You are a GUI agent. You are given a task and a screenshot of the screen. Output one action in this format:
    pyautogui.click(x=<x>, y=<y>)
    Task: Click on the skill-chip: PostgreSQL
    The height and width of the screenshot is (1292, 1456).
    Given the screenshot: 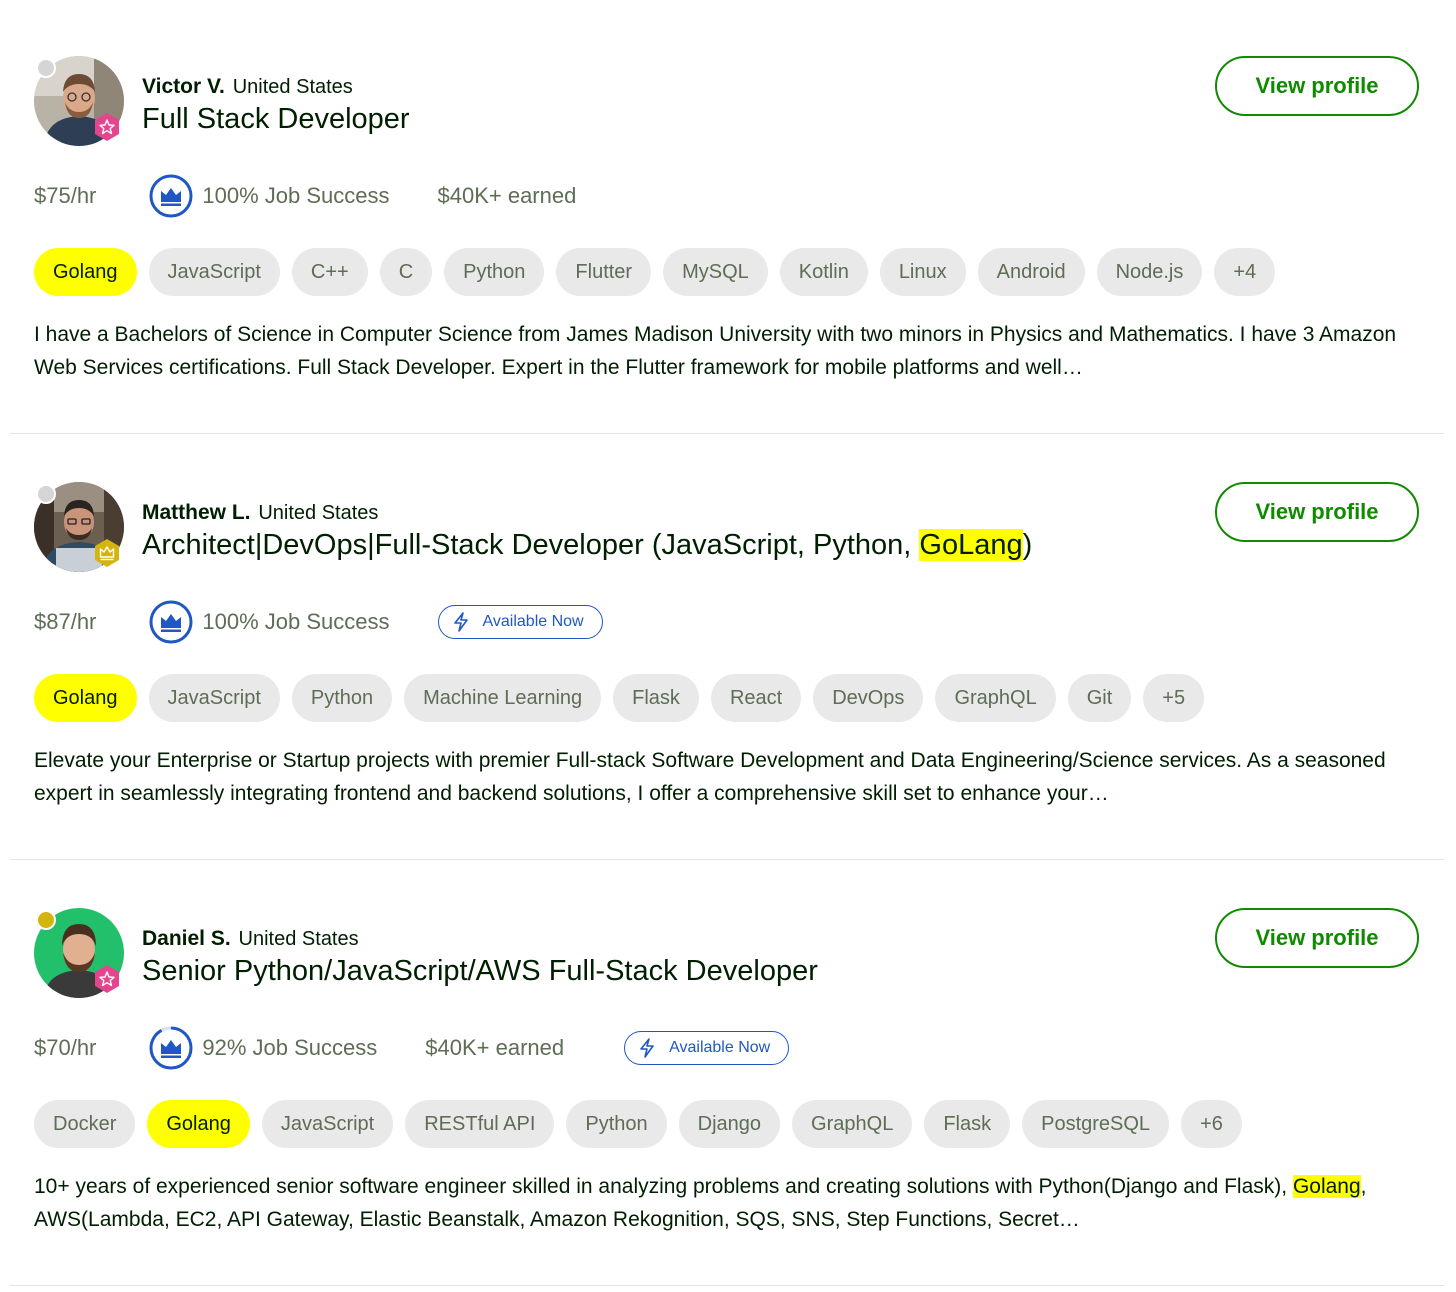 What is the action you would take?
    pyautogui.click(x=1096, y=1124)
    